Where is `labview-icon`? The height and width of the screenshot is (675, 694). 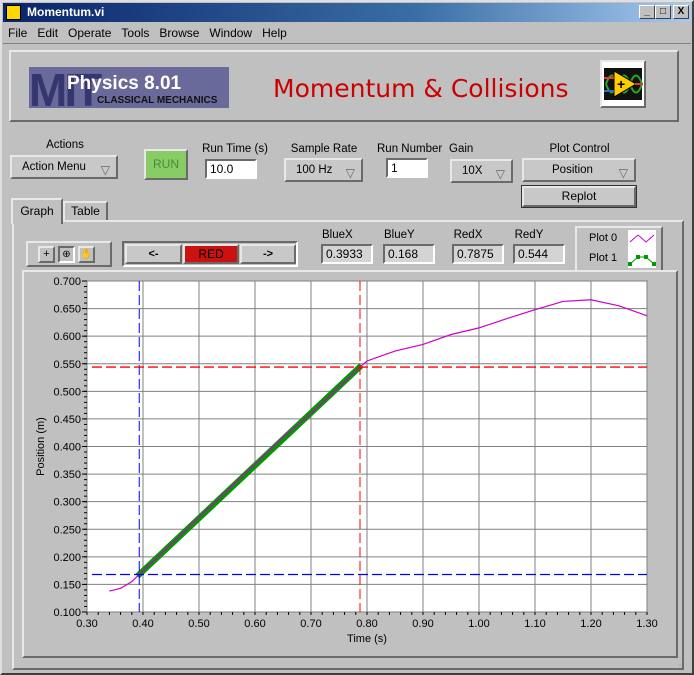 labview-icon is located at coordinates (13, 12).